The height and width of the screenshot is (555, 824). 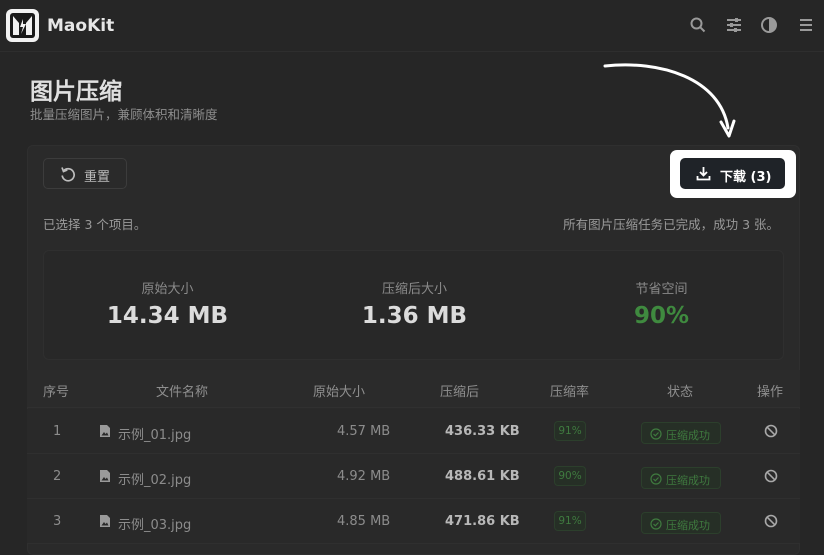 What do you see at coordinates (155, 525) in the screenshot?
I see `row-file-name: 示例_03.jpg` at bounding box center [155, 525].